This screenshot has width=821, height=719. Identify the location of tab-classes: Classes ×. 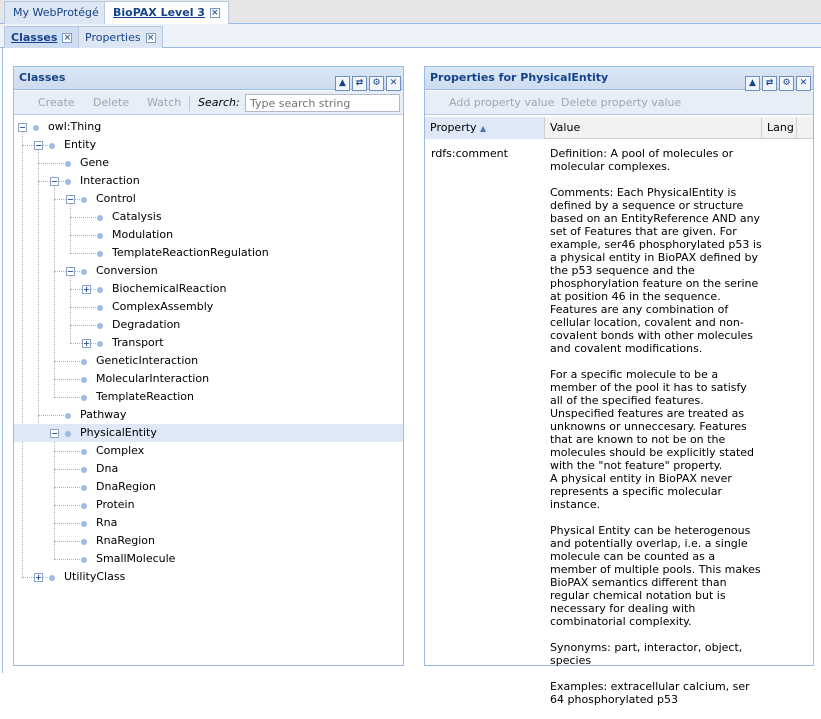
(42, 37).